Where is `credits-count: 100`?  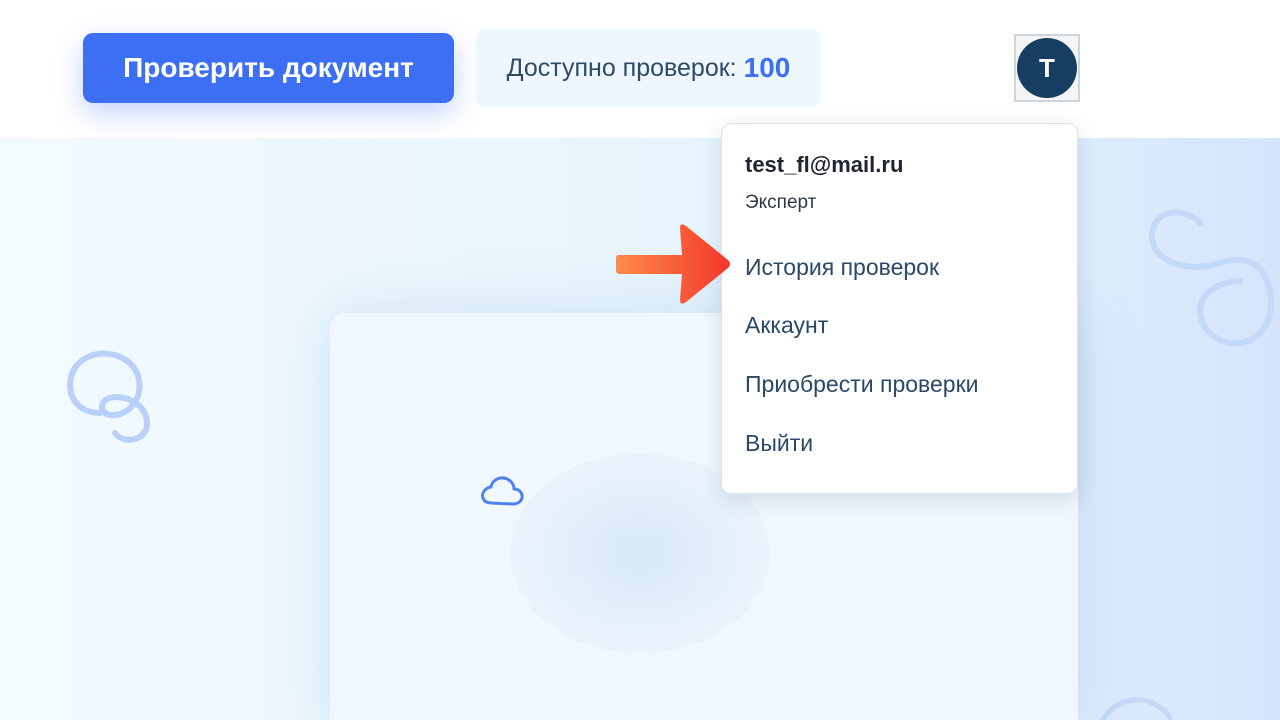 credits-count: 100 is located at coordinates (767, 67).